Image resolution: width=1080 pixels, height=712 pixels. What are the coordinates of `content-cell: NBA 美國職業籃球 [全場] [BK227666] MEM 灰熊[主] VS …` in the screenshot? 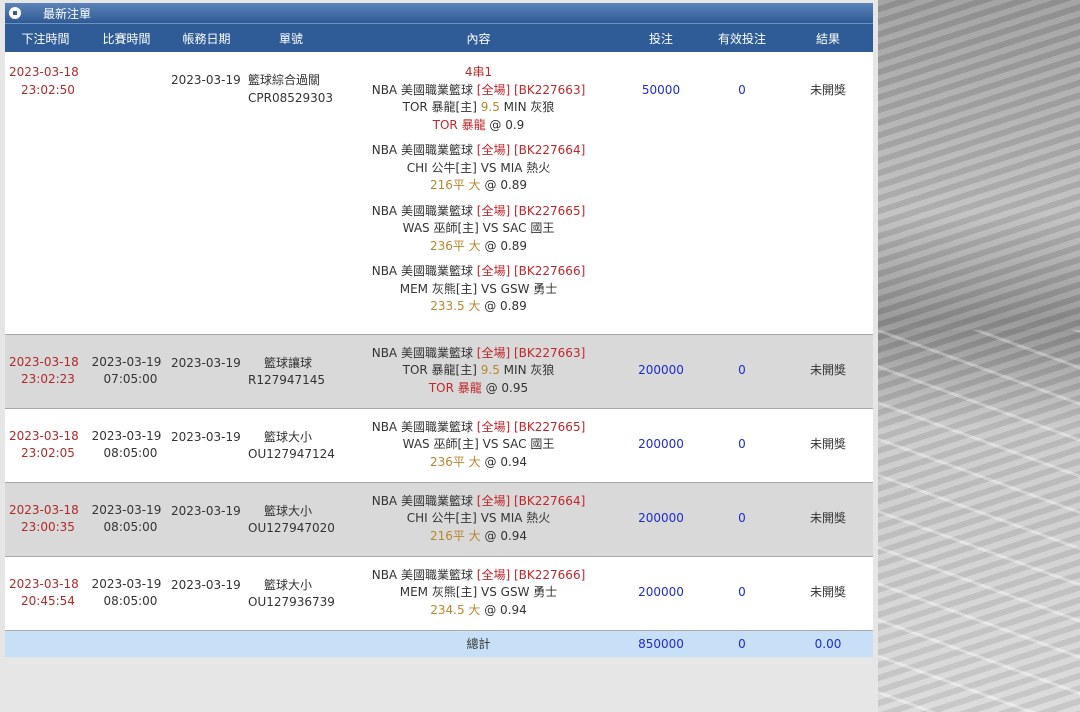 It's located at (478, 593).